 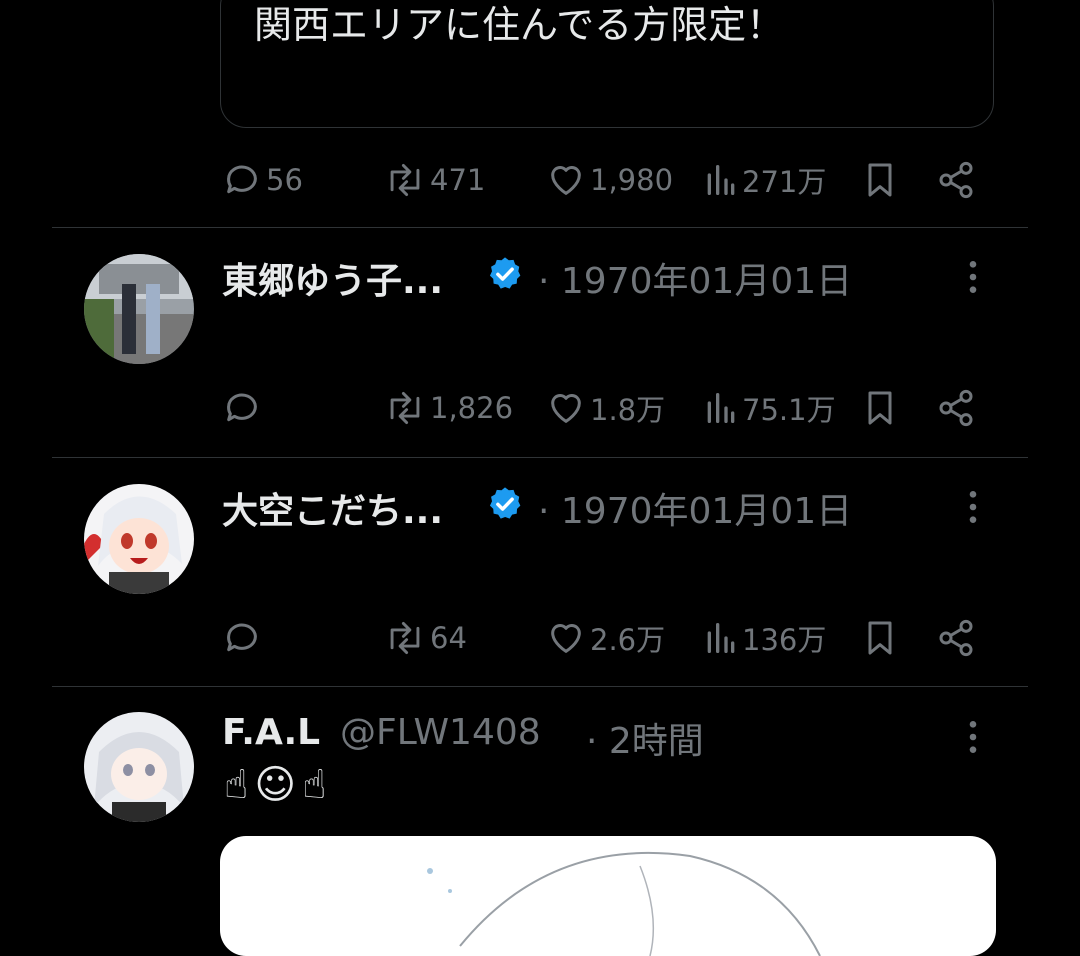 What do you see at coordinates (540, 408) in the screenshot?
I see `tweet-actions: 1,826 1.8万 75.1万` at bounding box center [540, 408].